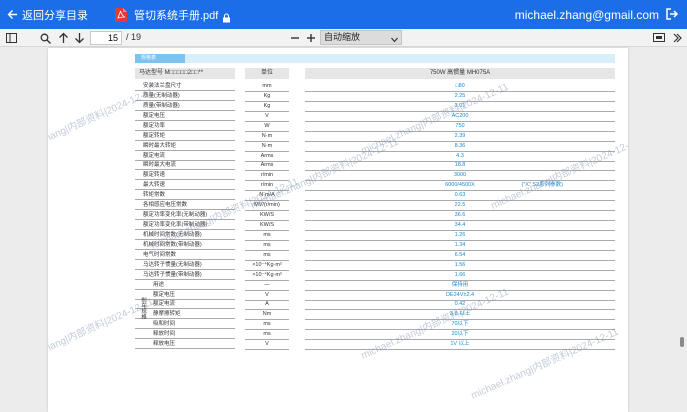 The image size is (687, 412). Describe the element at coordinates (160, 58) in the screenshot. I see `section-tag: 规格表` at that location.